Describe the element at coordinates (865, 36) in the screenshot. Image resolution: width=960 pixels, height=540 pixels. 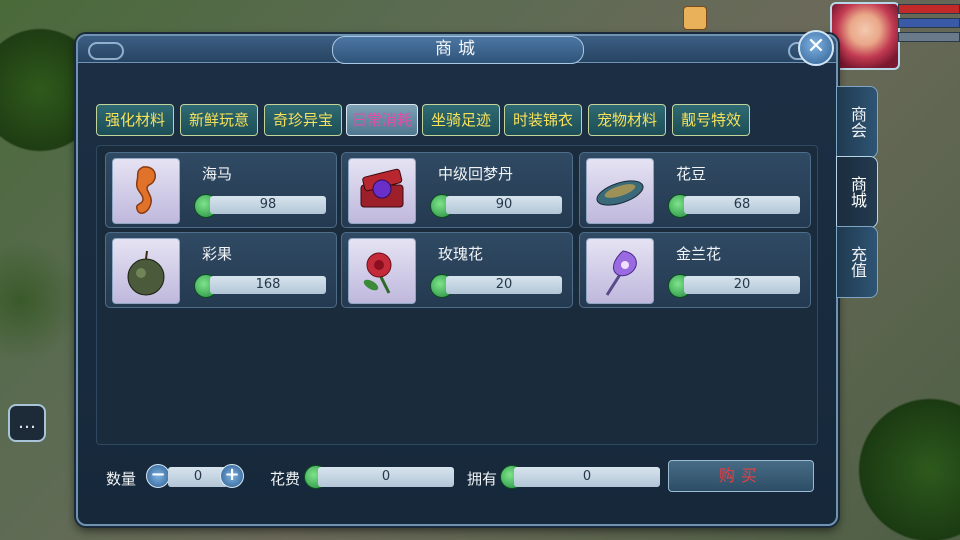
I see `player-avatar` at that location.